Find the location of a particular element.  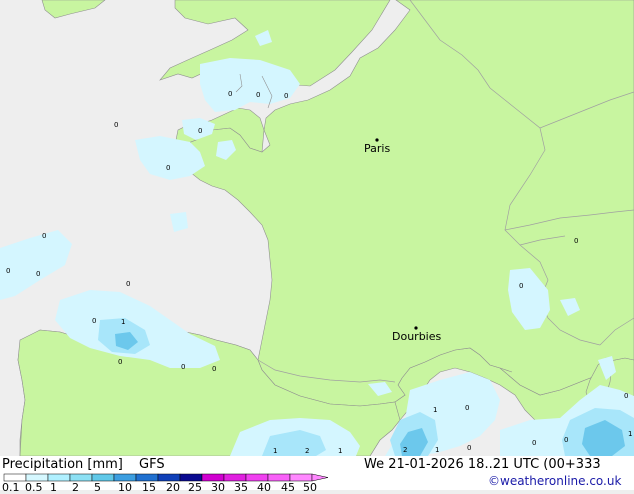

legend-label: 1 is located at coordinates (53, 487).